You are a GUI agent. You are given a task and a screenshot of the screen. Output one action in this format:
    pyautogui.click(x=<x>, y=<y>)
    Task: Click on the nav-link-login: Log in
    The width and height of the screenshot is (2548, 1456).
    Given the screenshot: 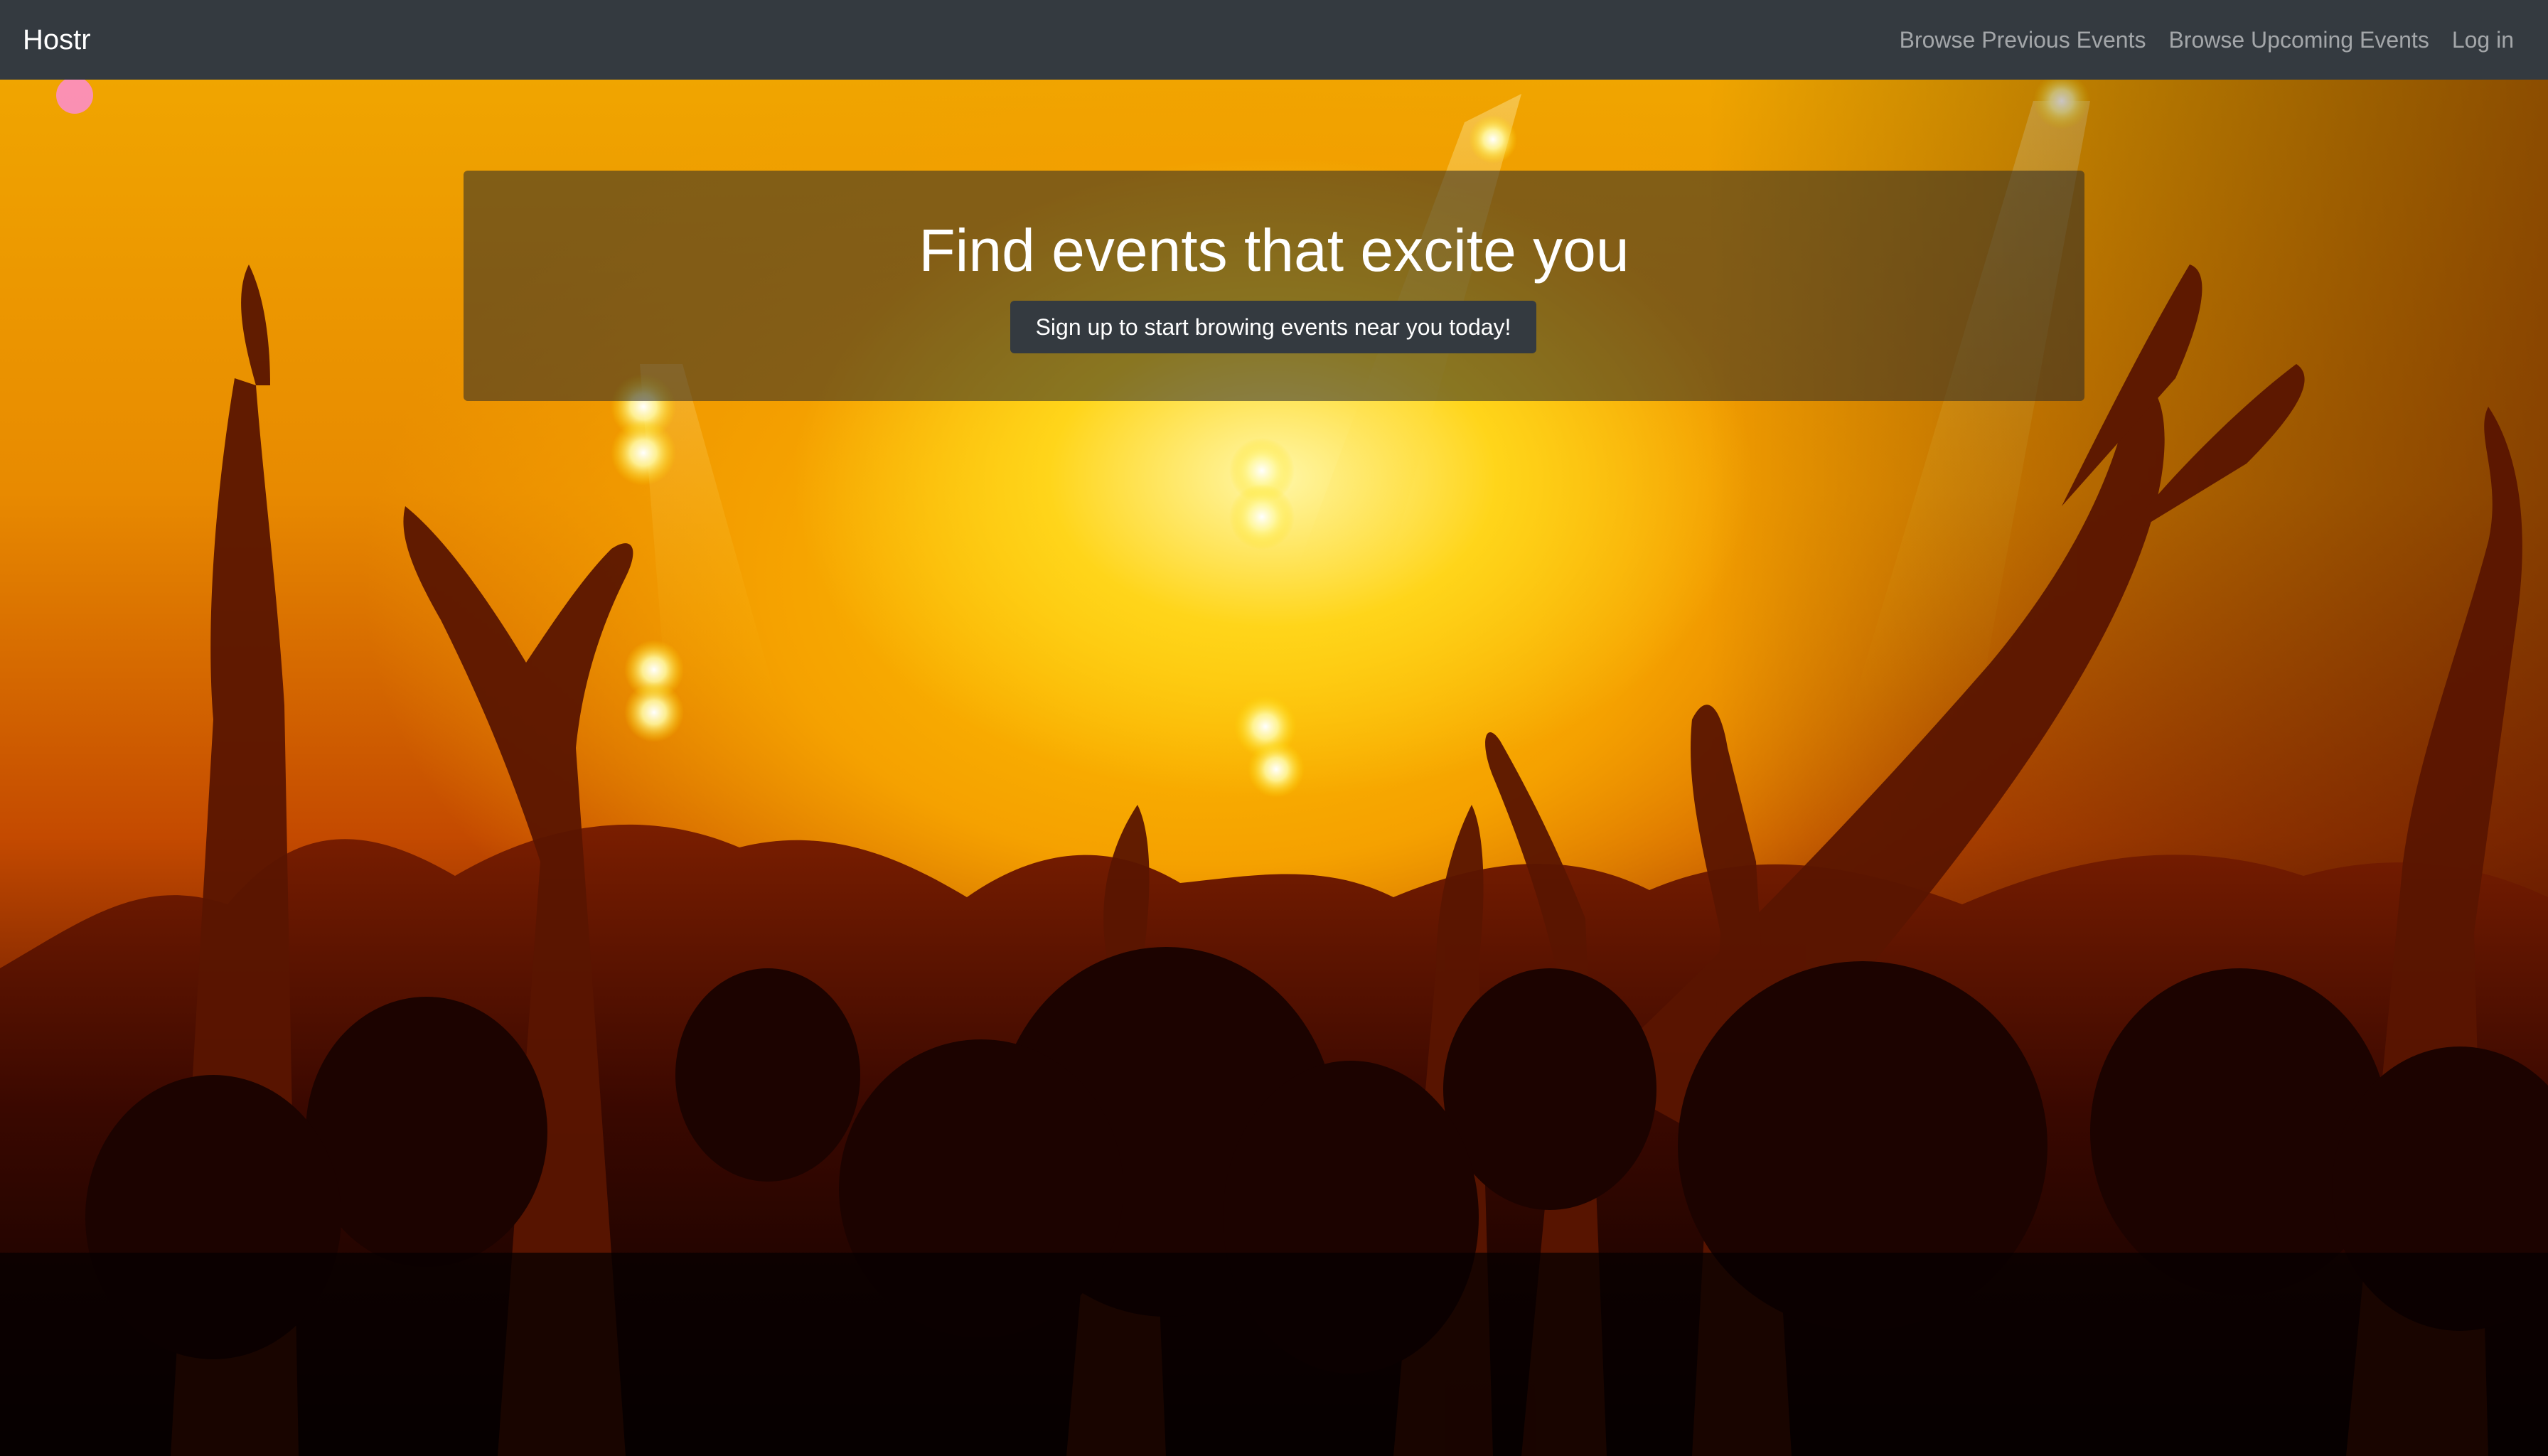 What is the action you would take?
    pyautogui.click(x=2477, y=40)
    